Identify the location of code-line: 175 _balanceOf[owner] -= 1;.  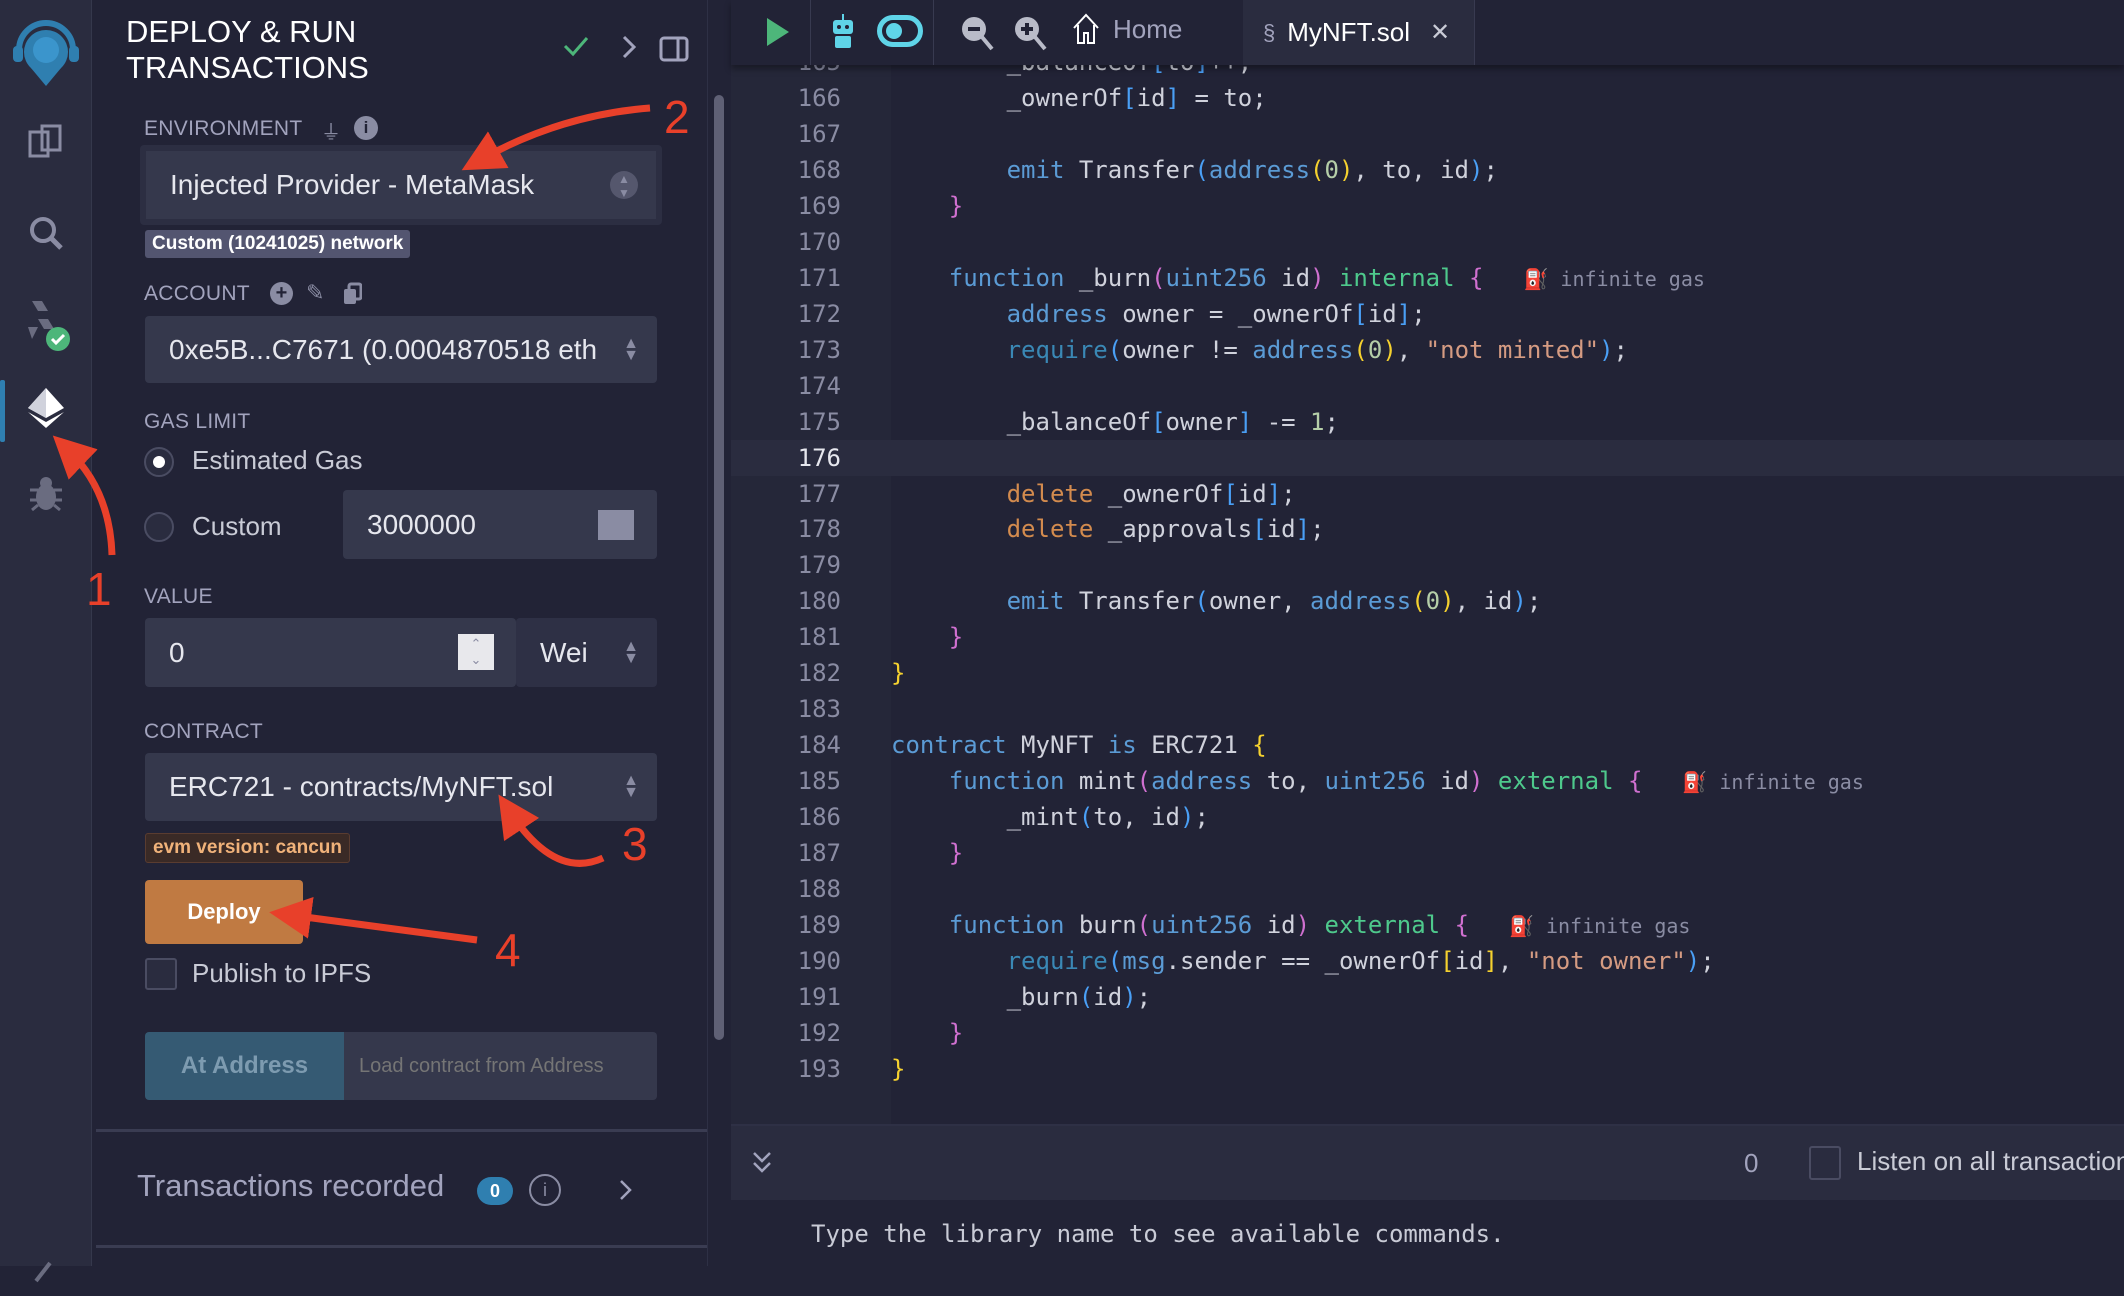
(1427, 422).